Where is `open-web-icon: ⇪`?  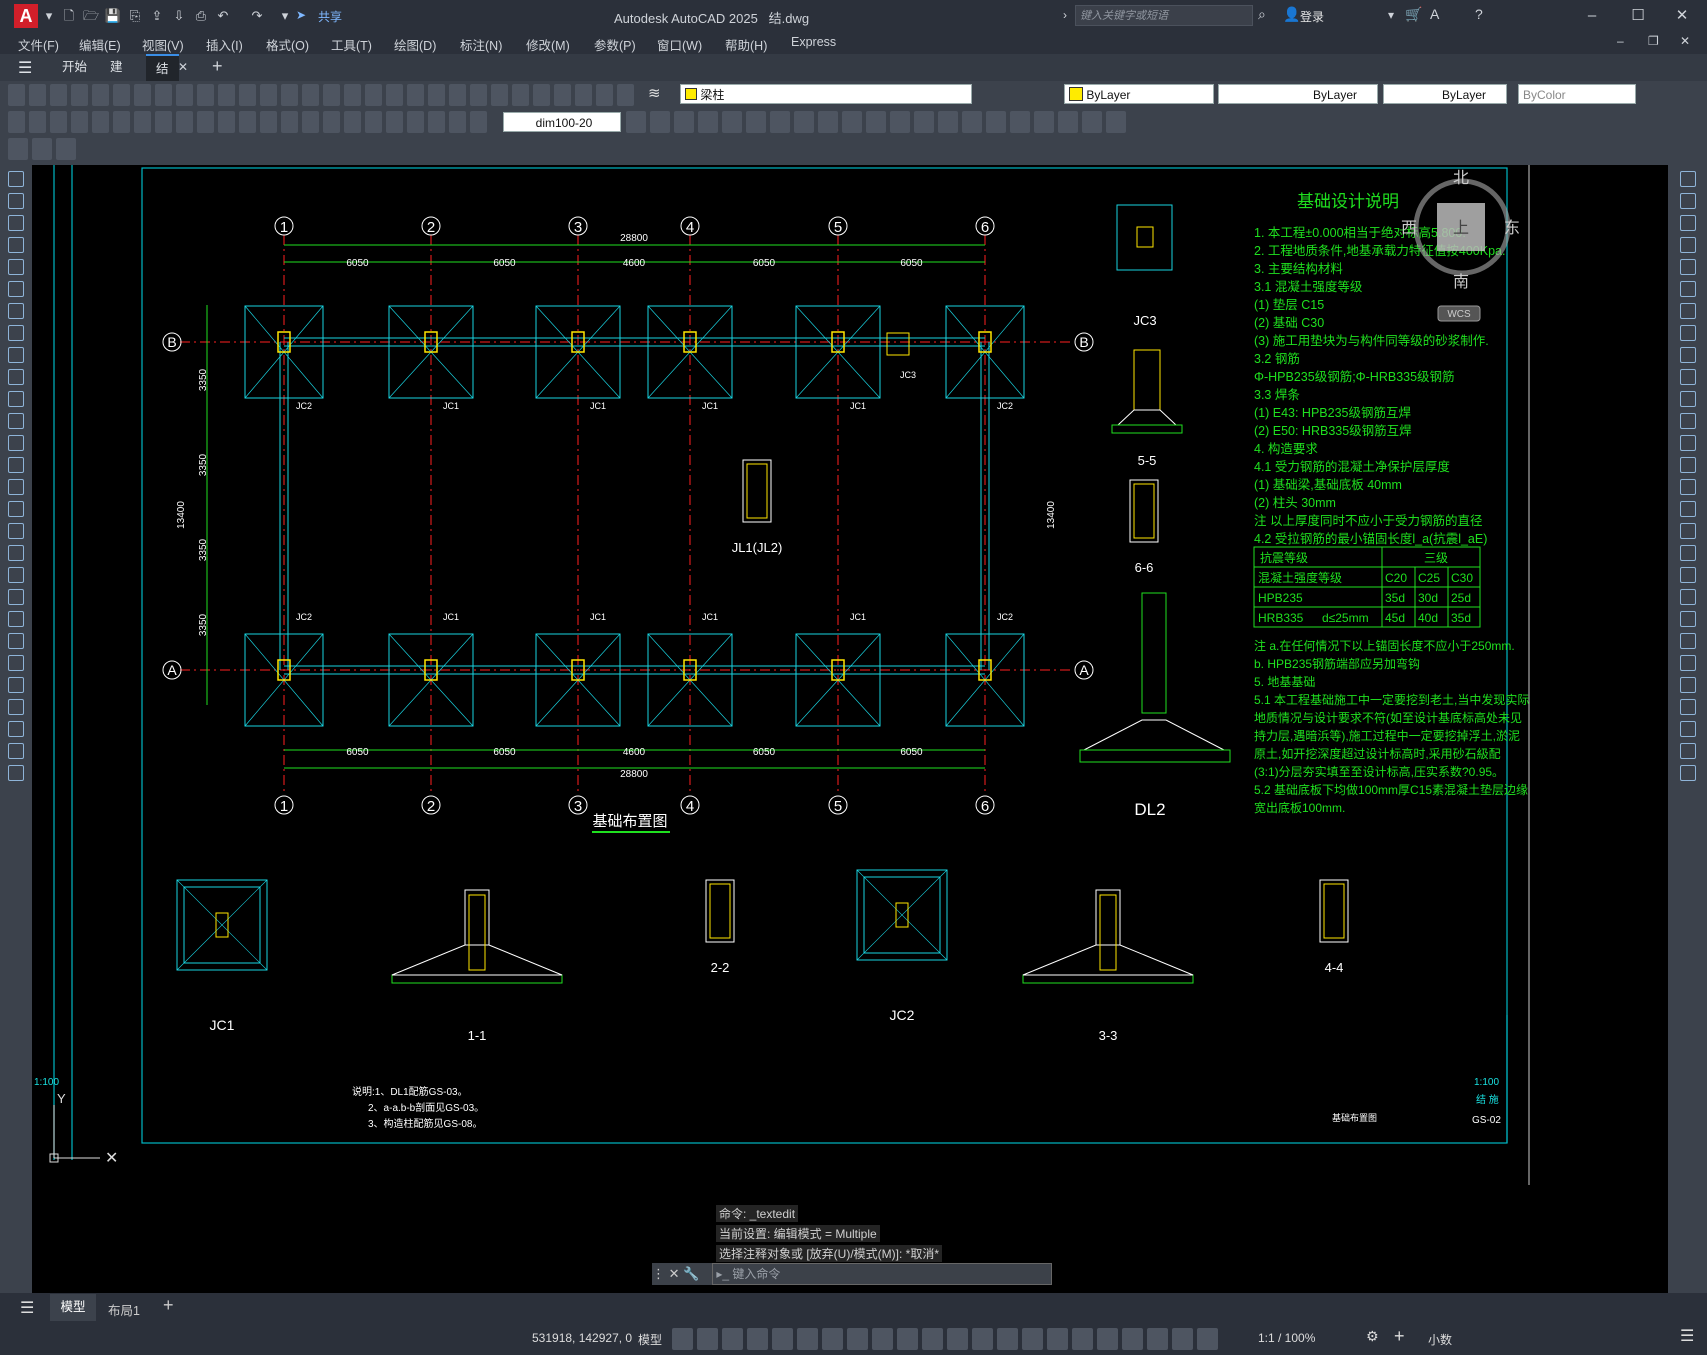 open-web-icon: ⇪ is located at coordinates (157, 16).